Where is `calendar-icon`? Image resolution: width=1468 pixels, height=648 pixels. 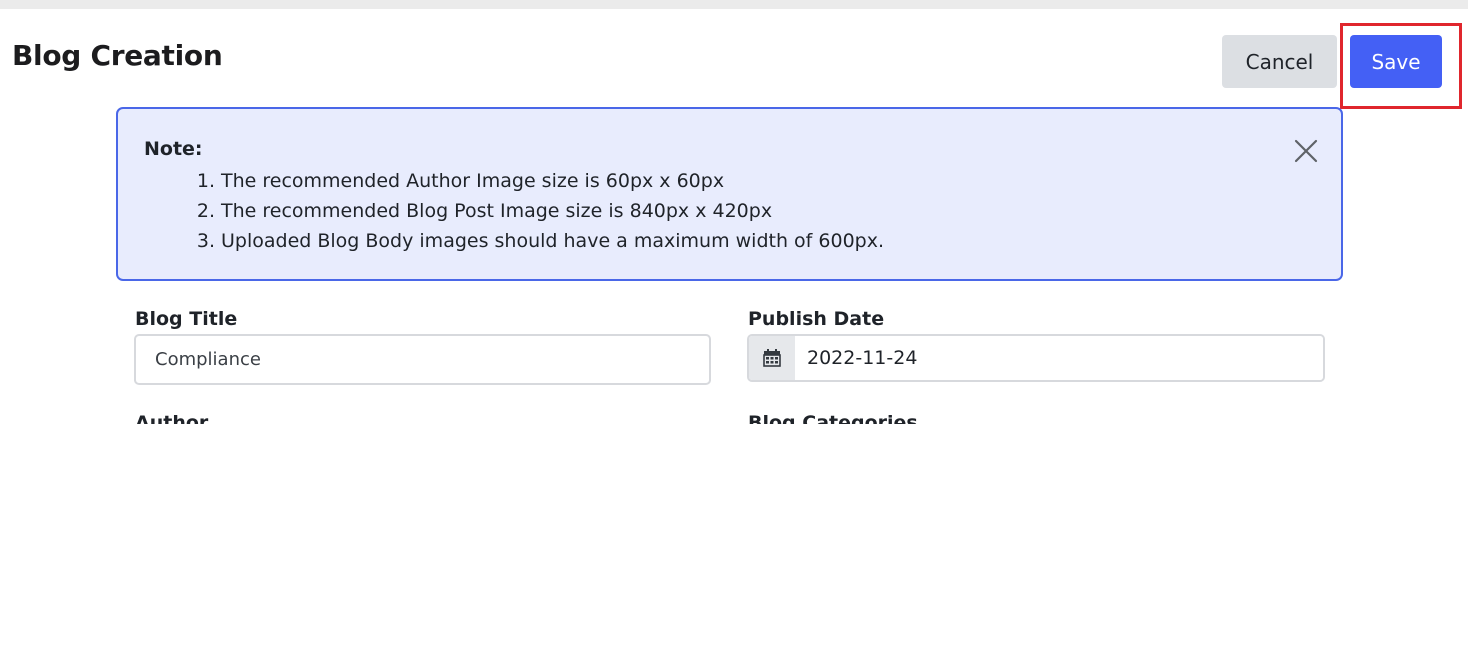
calendar-icon is located at coordinates (772, 358).